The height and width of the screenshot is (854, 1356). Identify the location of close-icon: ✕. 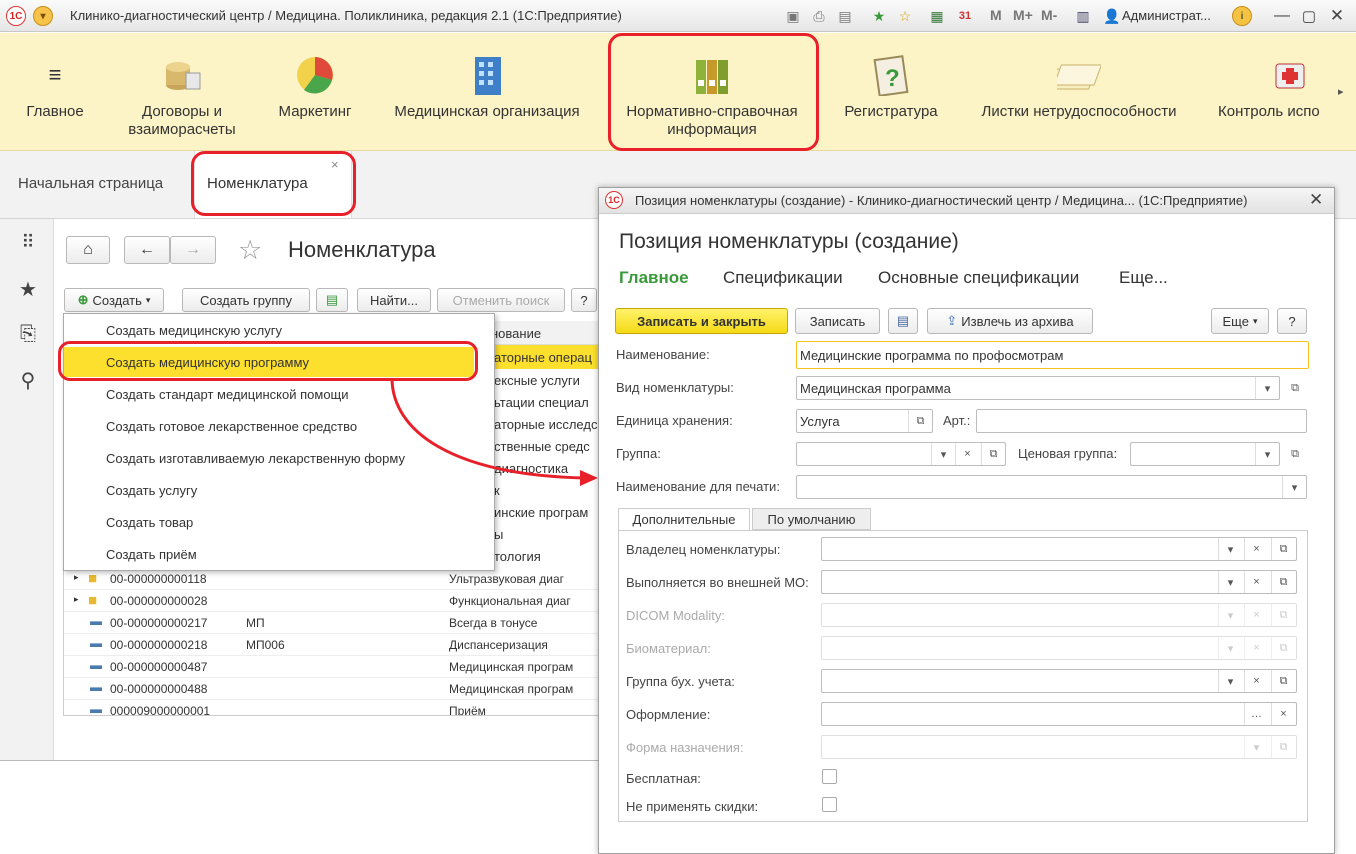
(1337, 15).